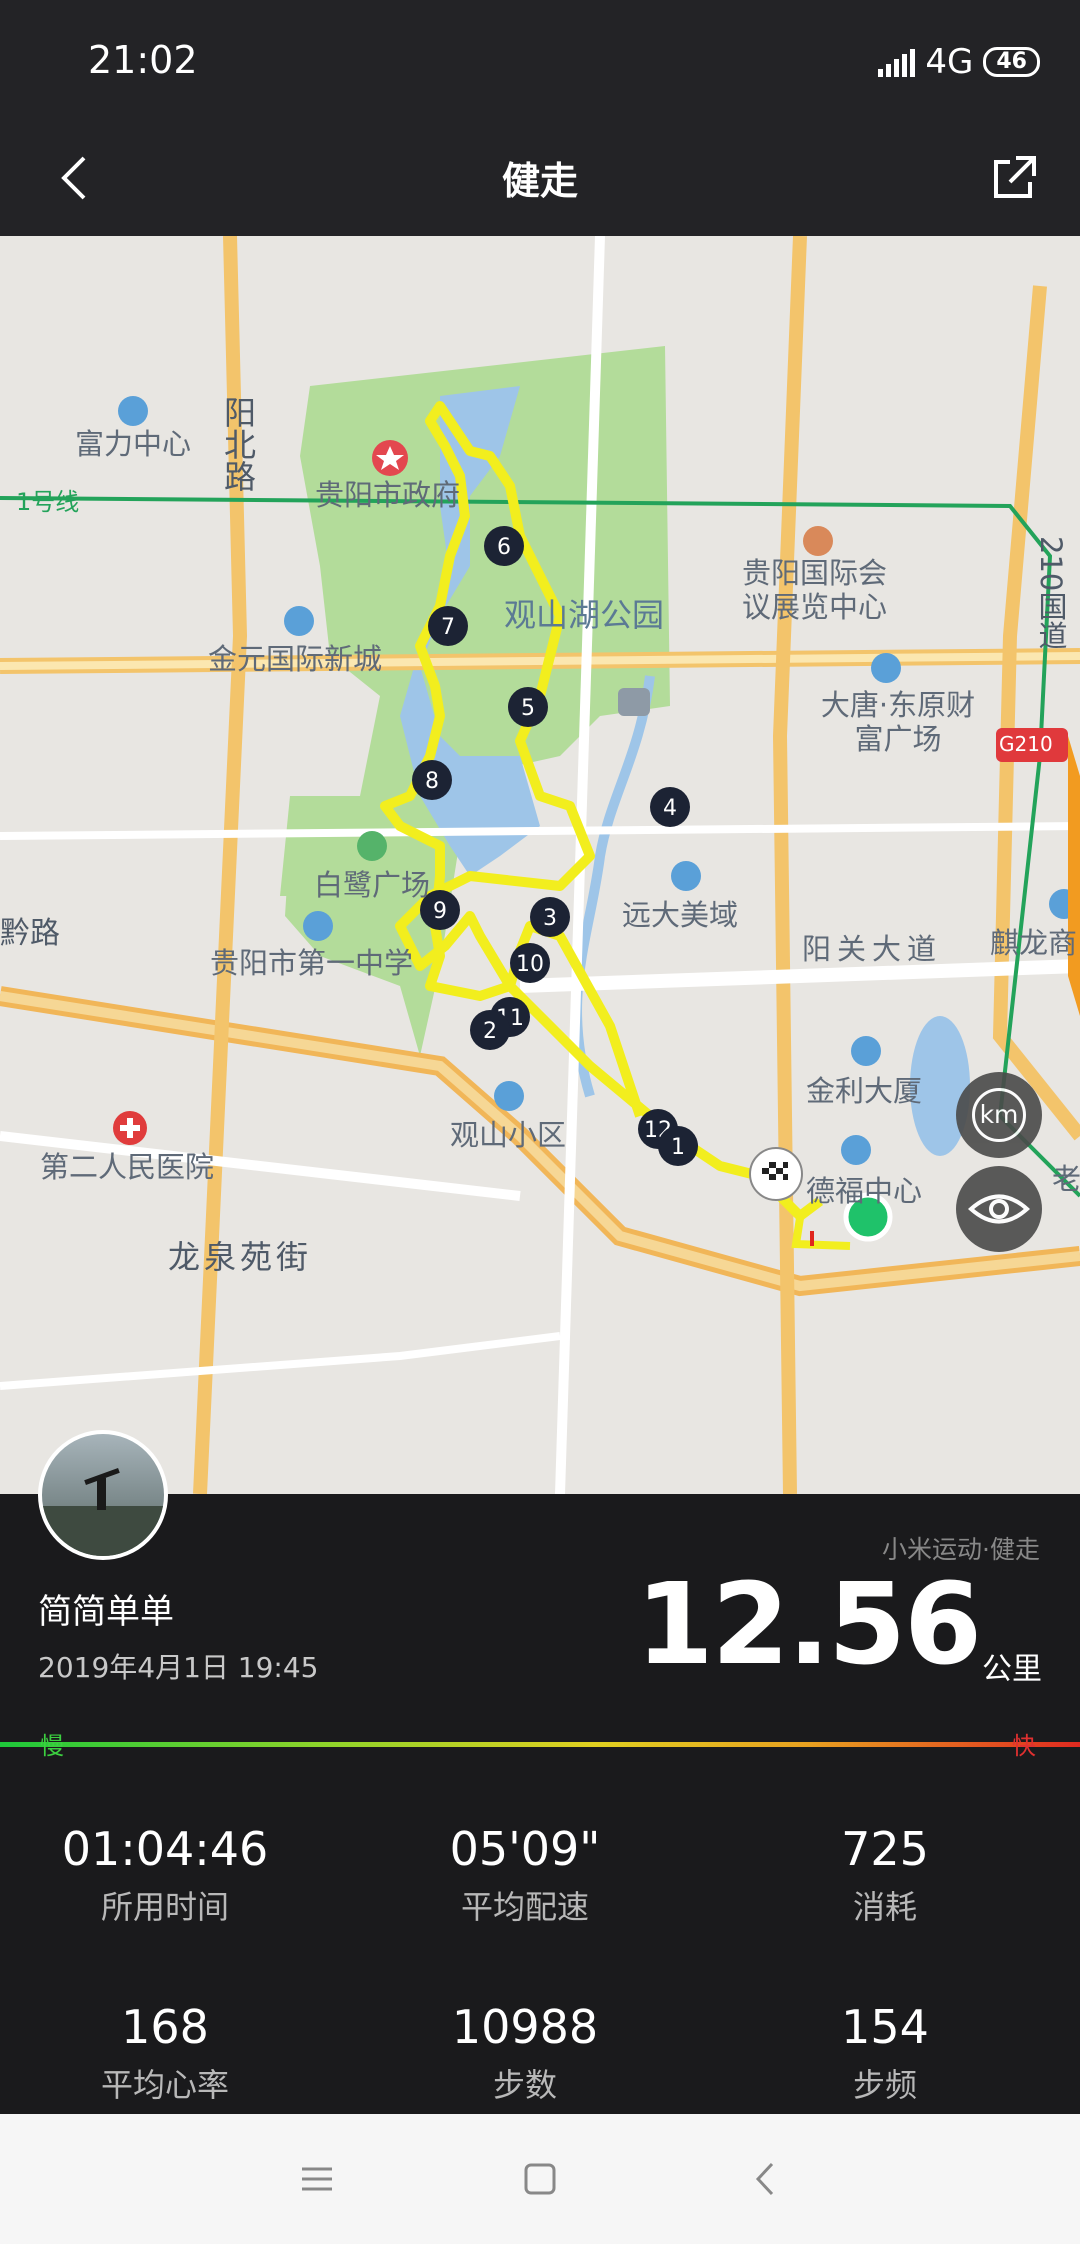 This screenshot has width=1080, height=2244. I want to click on status-icons: 4G 46, so click(959, 62).